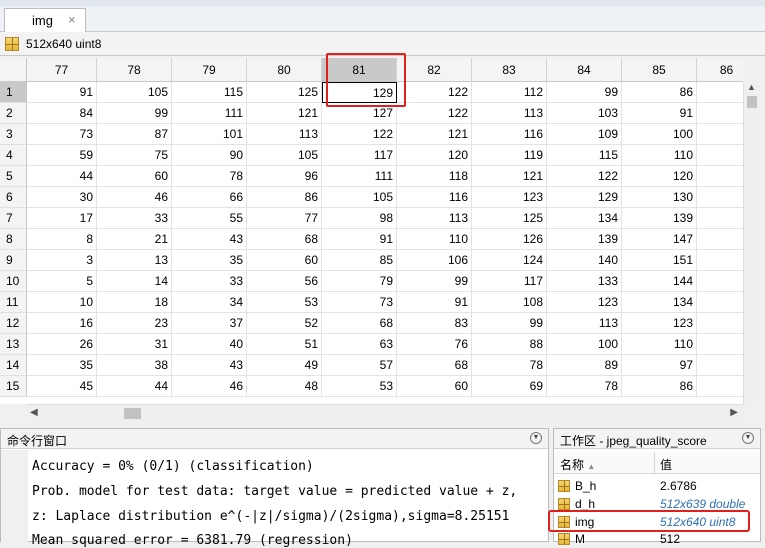 This screenshot has height=548, width=765. What do you see at coordinates (209, 344) in the screenshot?
I see `grid-cell: 40` at bounding box center [209, 344].